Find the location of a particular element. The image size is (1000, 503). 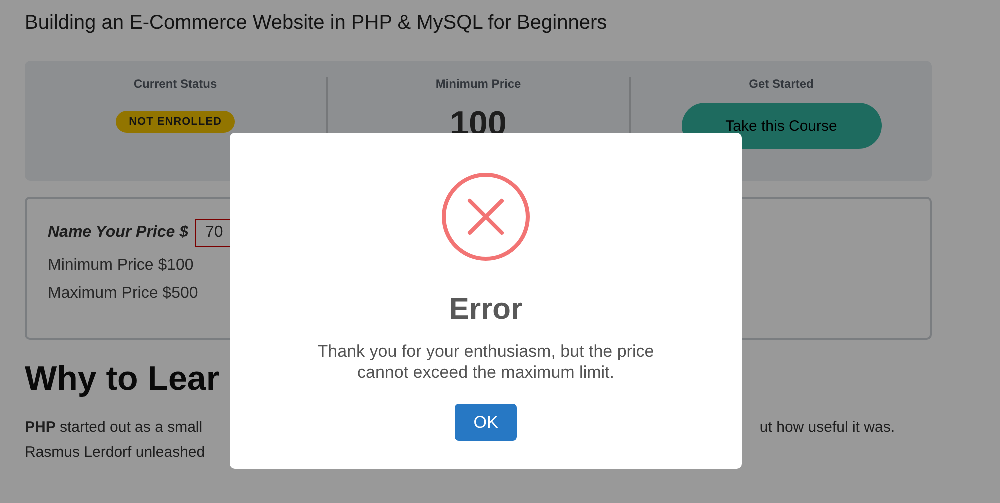

maximum-price-text: Maximum Price $500 is located at coordinates (124, 294).